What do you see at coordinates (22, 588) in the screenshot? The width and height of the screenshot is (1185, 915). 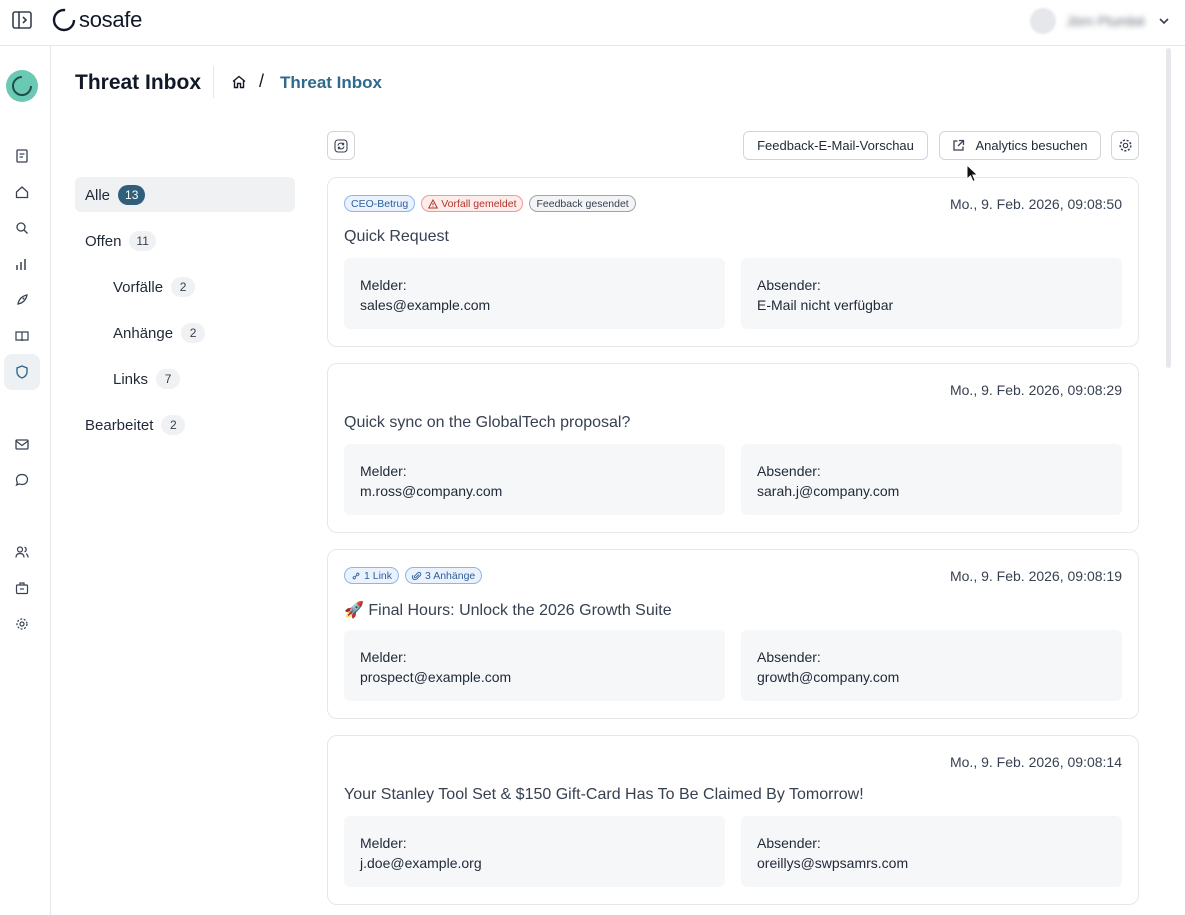 I see `briefcase-icon` at bounding box center [22, 588].